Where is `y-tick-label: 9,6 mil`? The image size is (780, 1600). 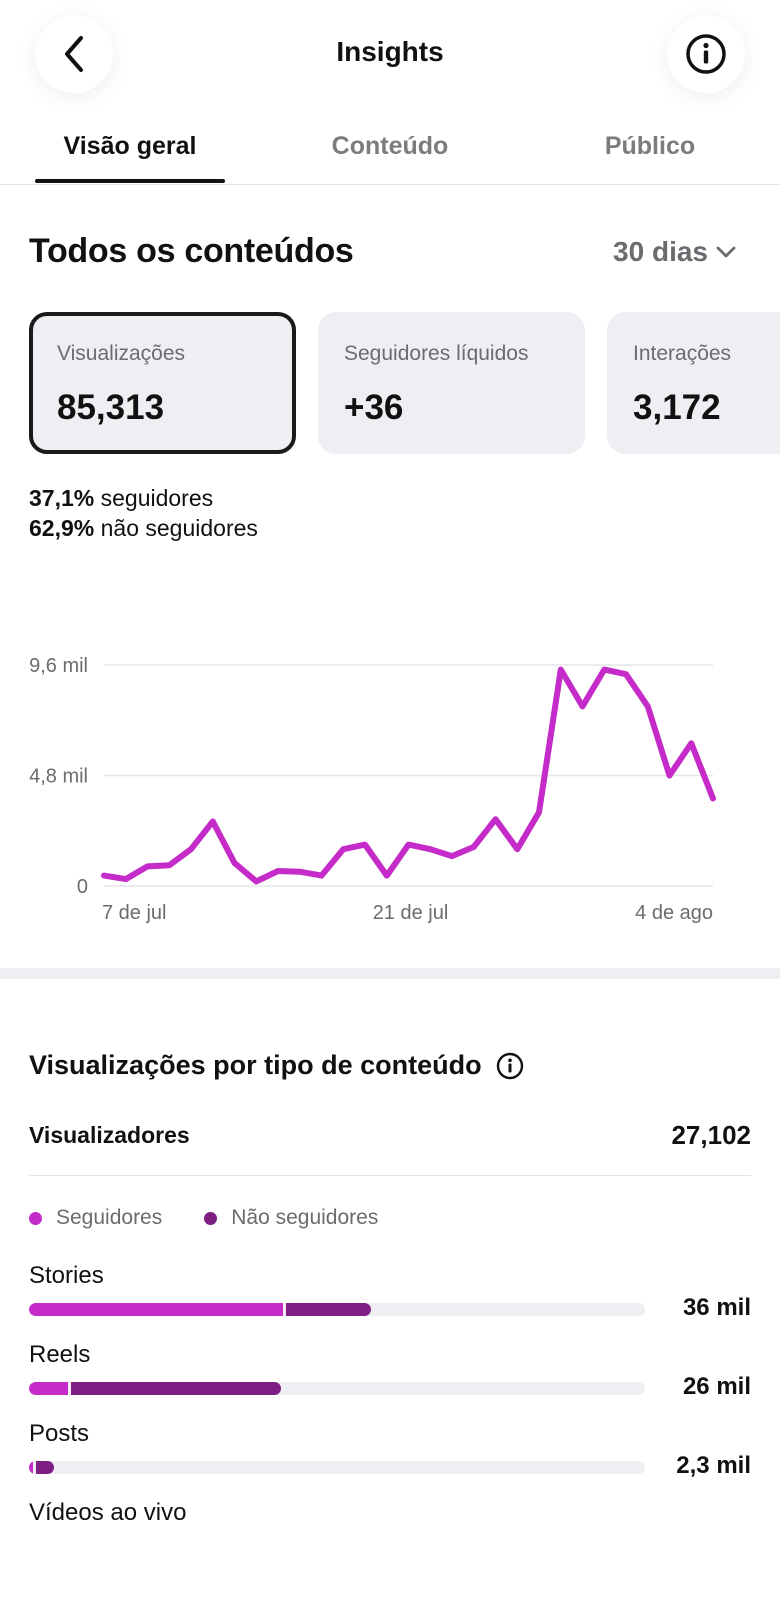 y-tick-label: 9,6 mil is located at coordinates (58, 666).